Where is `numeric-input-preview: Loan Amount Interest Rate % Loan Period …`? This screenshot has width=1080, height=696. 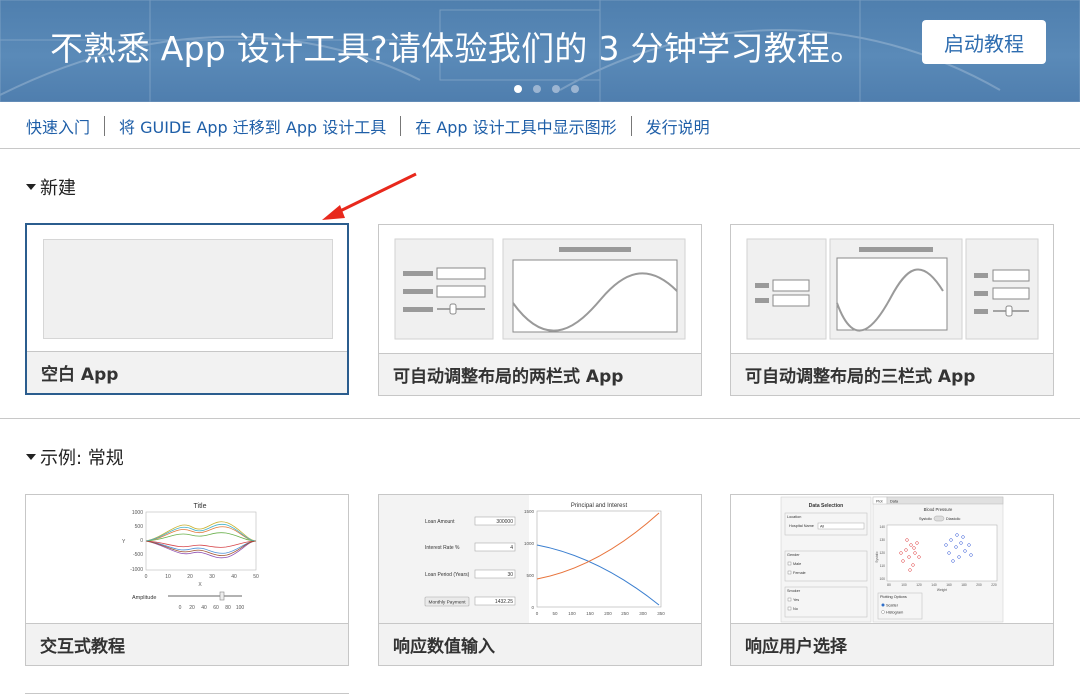
numeric-input-preview: Loan Amount Interest Rate % Loan Period … is located at coordinates (522, 559).